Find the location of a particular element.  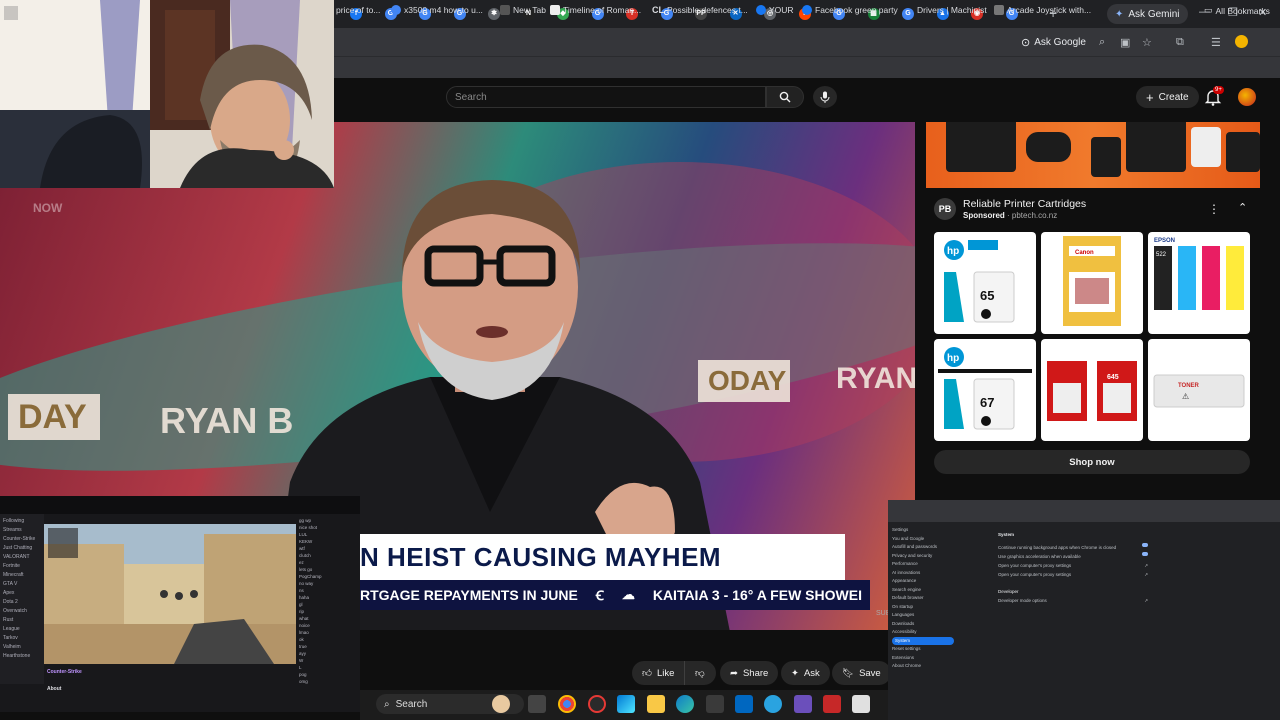

store-icon is located at coordinates (715, 704).